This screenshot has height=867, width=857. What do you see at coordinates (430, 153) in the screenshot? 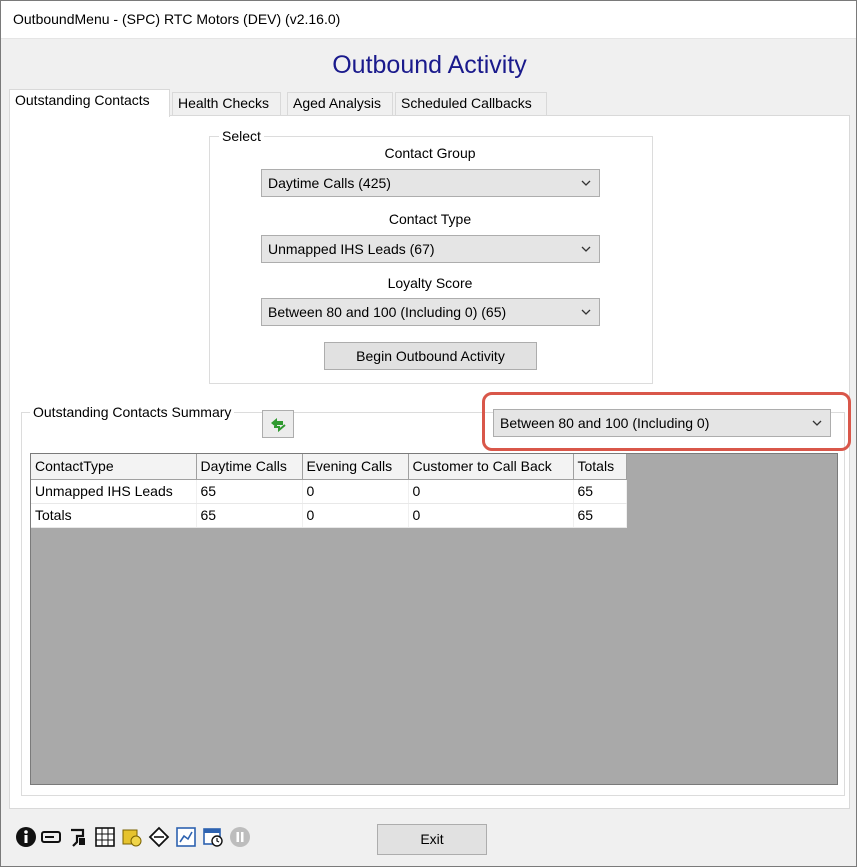
I see `contact-group-label: Contact Group` at bounding box center [430, 153].